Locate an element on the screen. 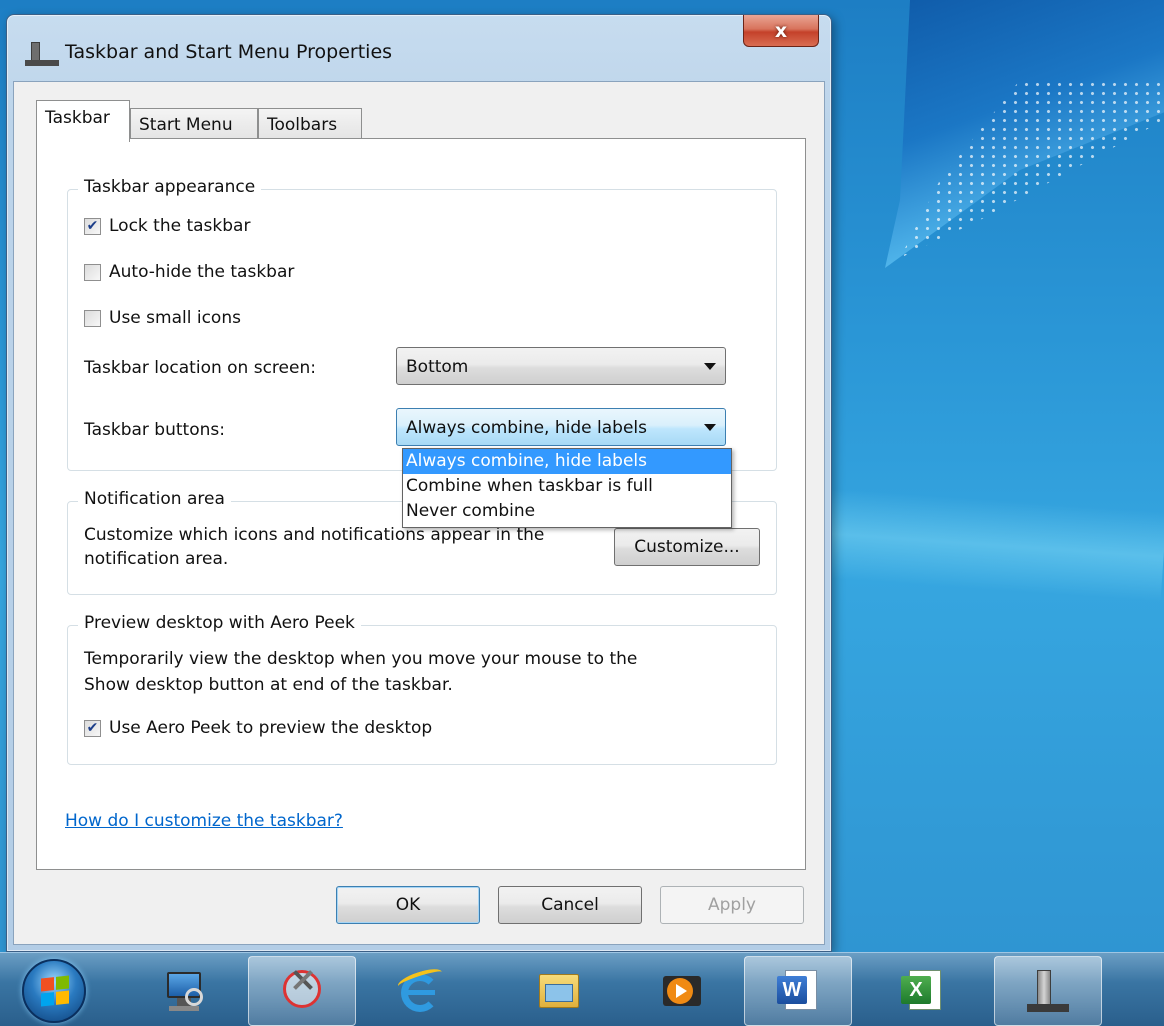 The width and height of the screenshot is (1164, 1026). lock-taskbar-checkbox: ✔ Lock the taskbar is located at coordinates (167, 226).